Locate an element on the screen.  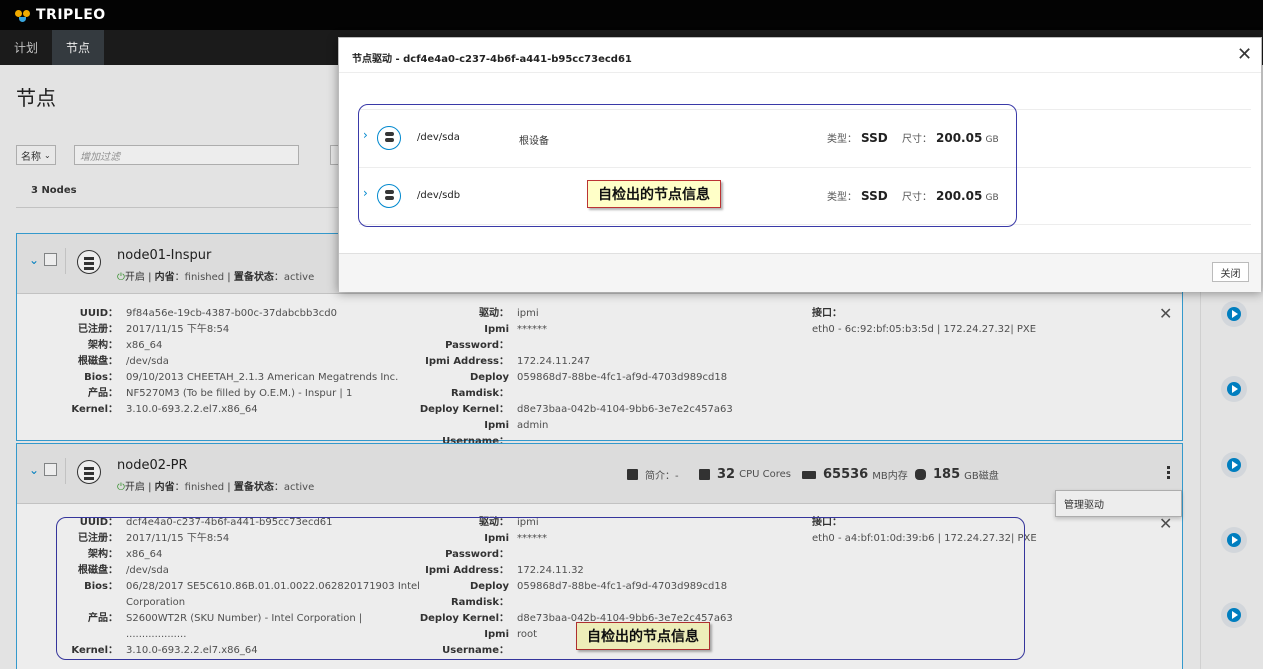
divider is located at coordinates (800, 72).